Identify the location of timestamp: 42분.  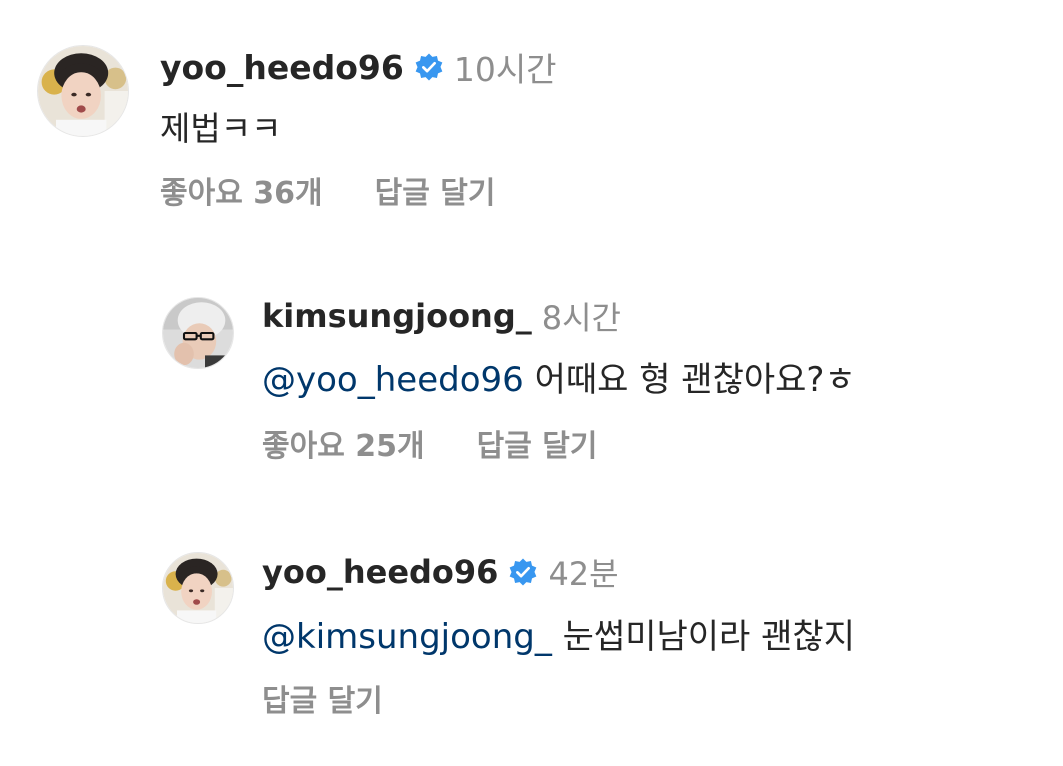
(583, 574).